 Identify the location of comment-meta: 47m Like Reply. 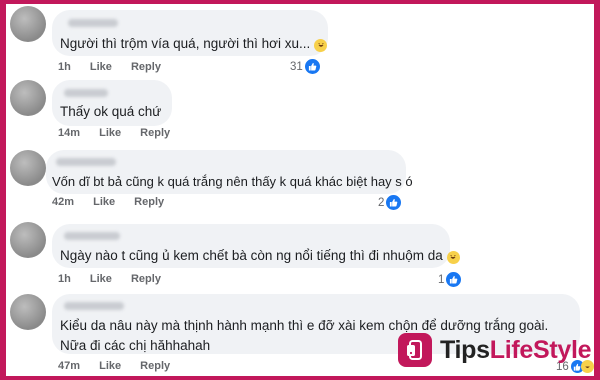
(122, 366).